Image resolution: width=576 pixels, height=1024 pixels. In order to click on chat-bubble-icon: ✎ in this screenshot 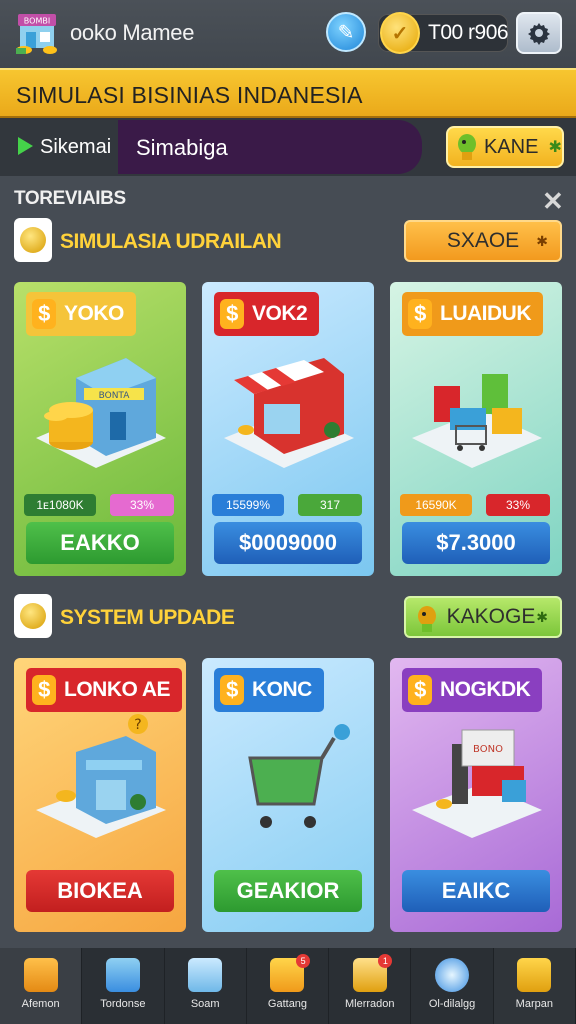, I will do `click(346, 32)`.